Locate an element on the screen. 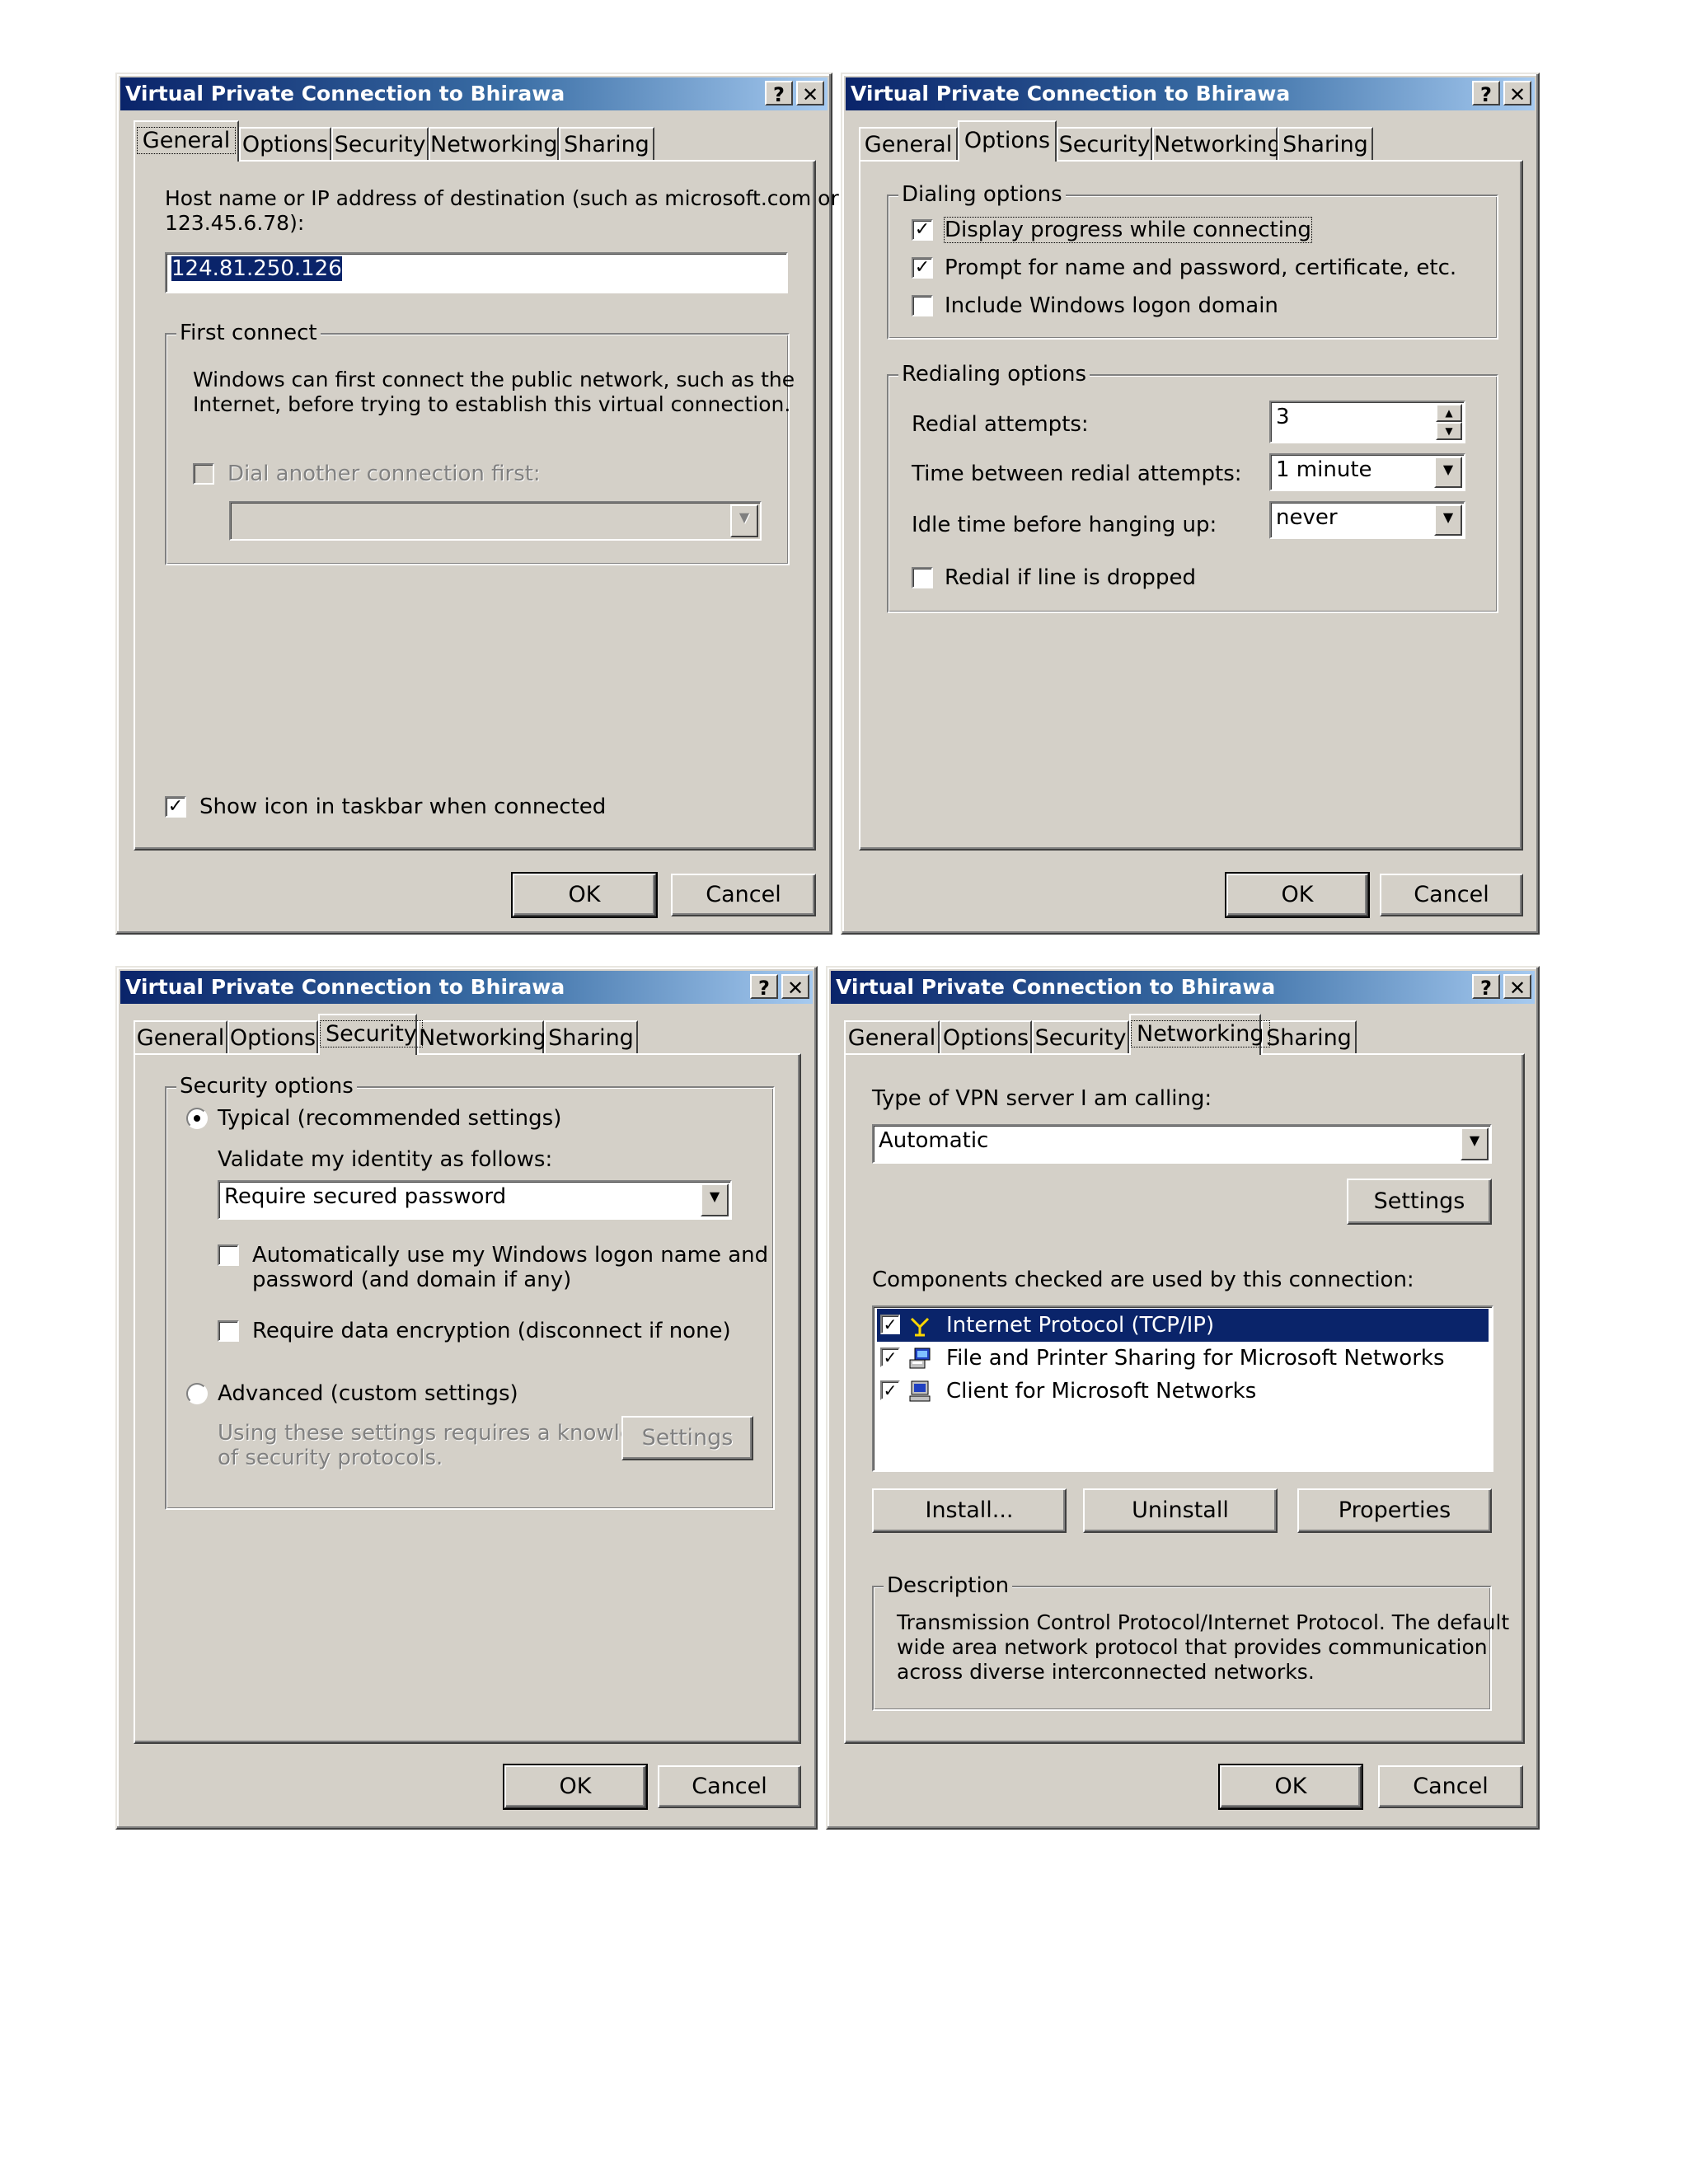 The image size is (1688, 2184). list-item-tcpip: ✓ Internet Protocol (TCP/IP) is located at coordinates (1183, 1325).